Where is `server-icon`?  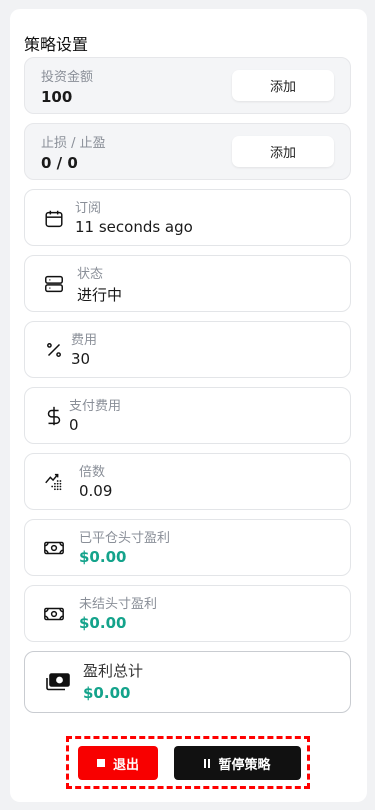
server-icon is located at coordinates (54, 284).